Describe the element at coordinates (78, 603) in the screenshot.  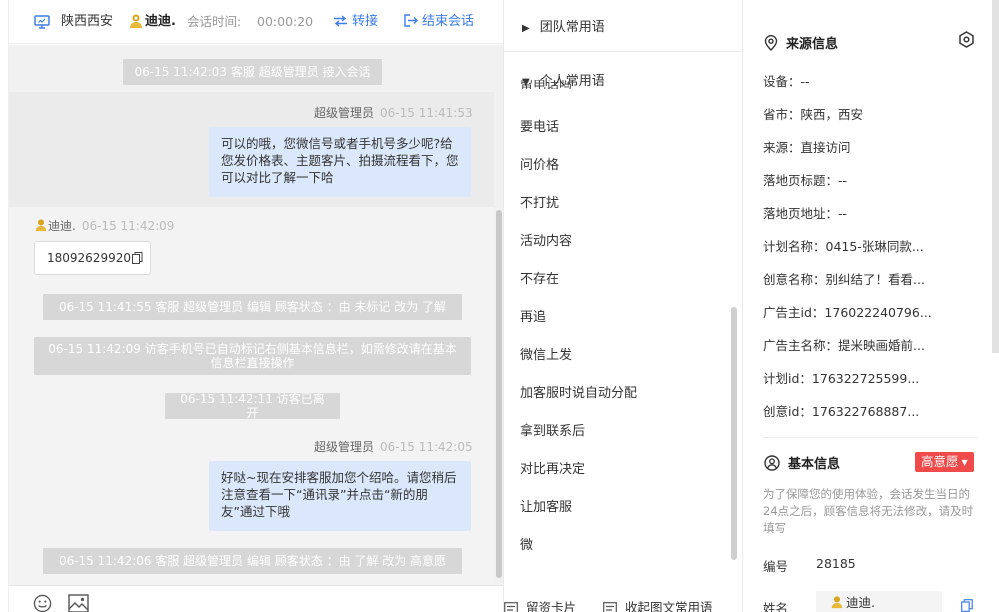
I see `image-icon` at that location.